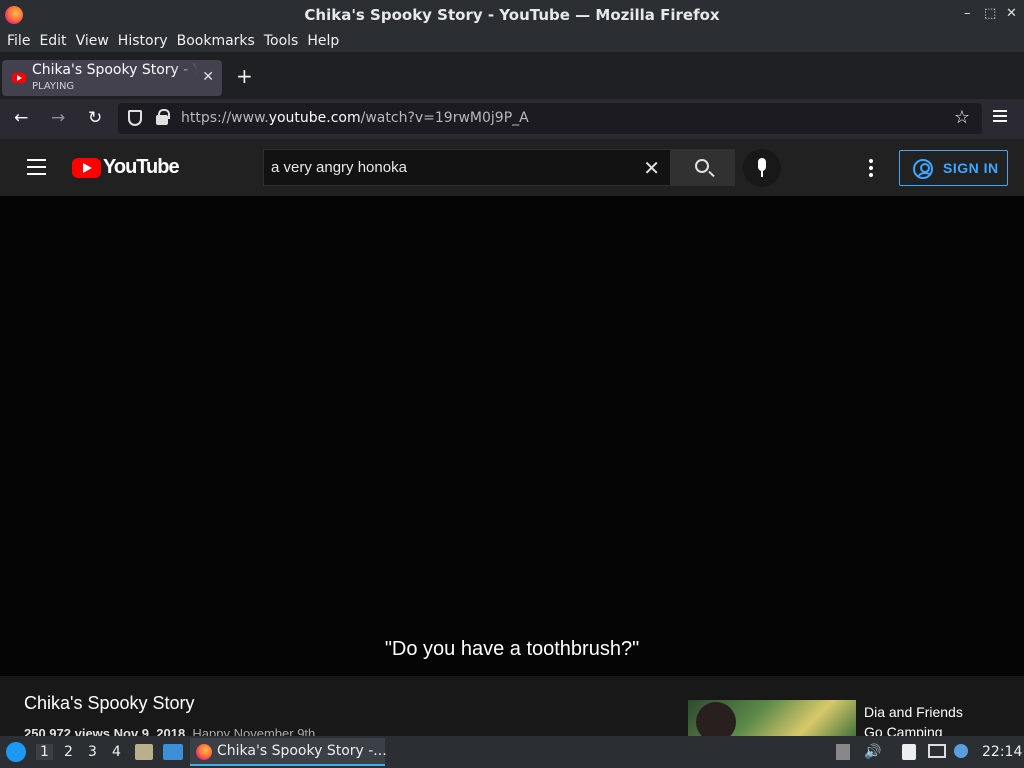 Image resolution: width=1024 pixels, height=768 pixels. What do you see at coordinates (204, 752) in the screenshot?
I see `firefox-task-icon` at bounding box center [204, 752].